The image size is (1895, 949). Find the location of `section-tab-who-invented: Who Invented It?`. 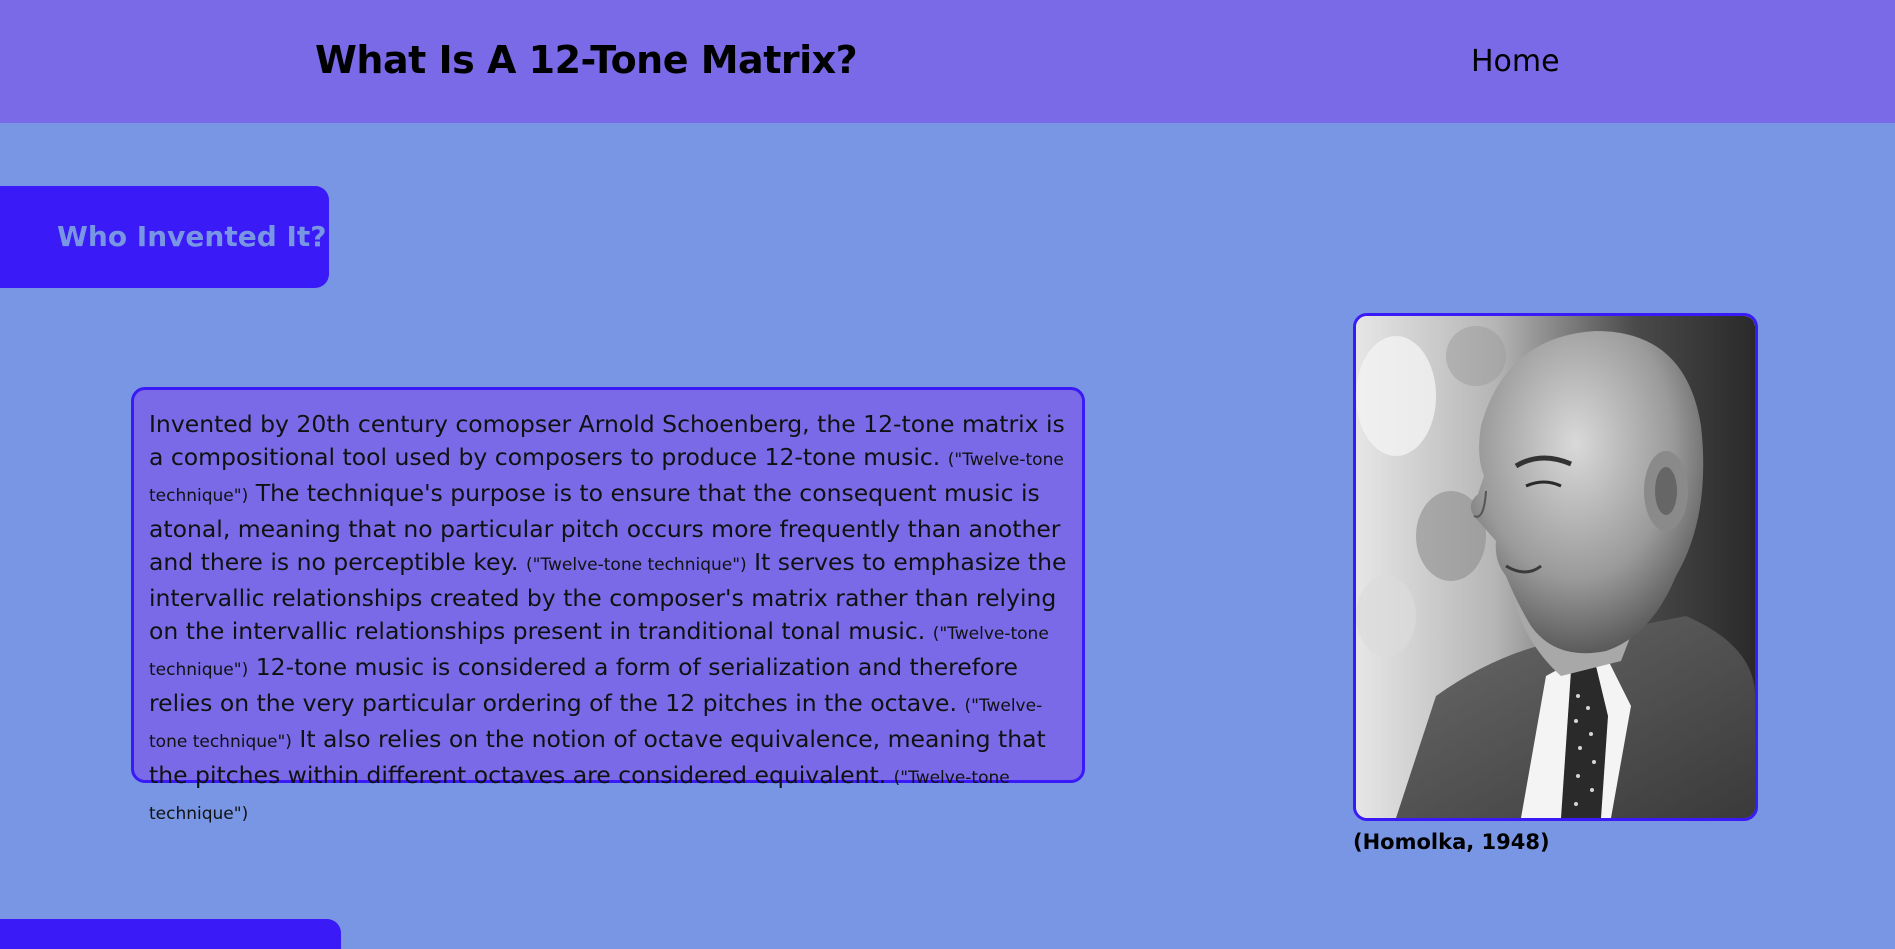

section-tab-who-invented: Who Invented It? is located at coordinates (164, 237).